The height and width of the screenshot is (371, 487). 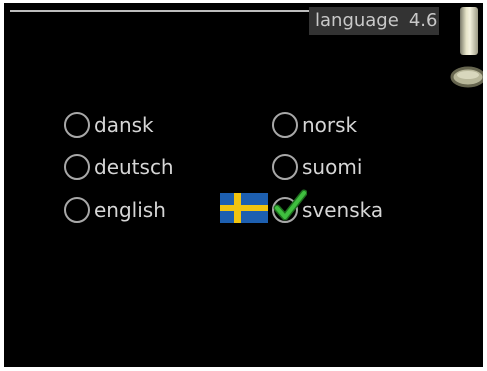 What do you see at coordinates (357, 20) in the screenshot?
I see `page-title: language` at bounding box center [357, 20].